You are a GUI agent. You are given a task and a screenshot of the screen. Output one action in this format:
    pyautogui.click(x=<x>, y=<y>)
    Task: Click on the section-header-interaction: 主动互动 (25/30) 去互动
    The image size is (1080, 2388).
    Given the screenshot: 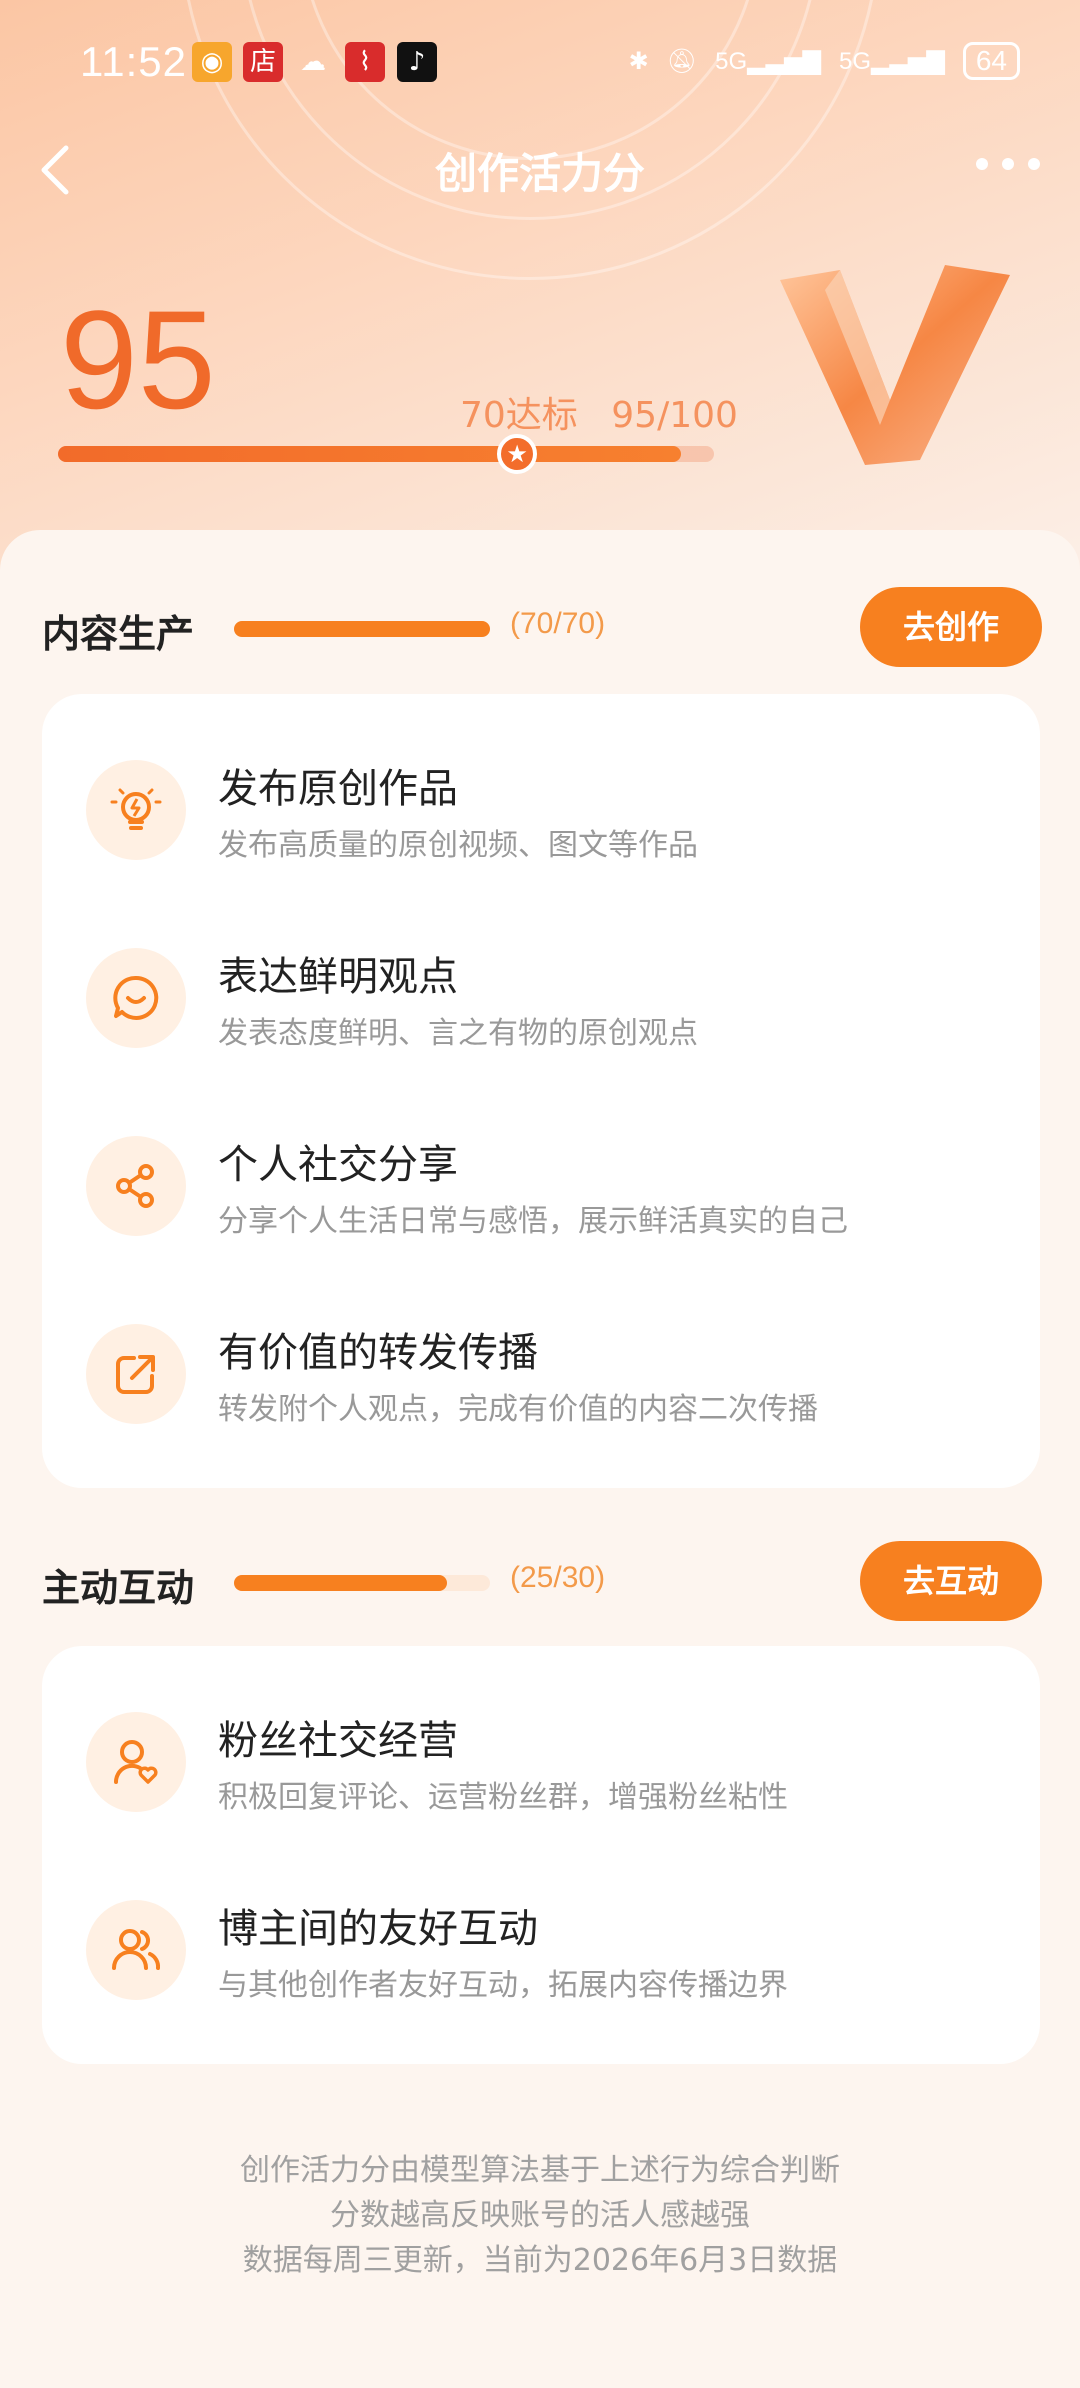 What is the action you would take?
    pyautogui.click(x=542, y=1581)
    